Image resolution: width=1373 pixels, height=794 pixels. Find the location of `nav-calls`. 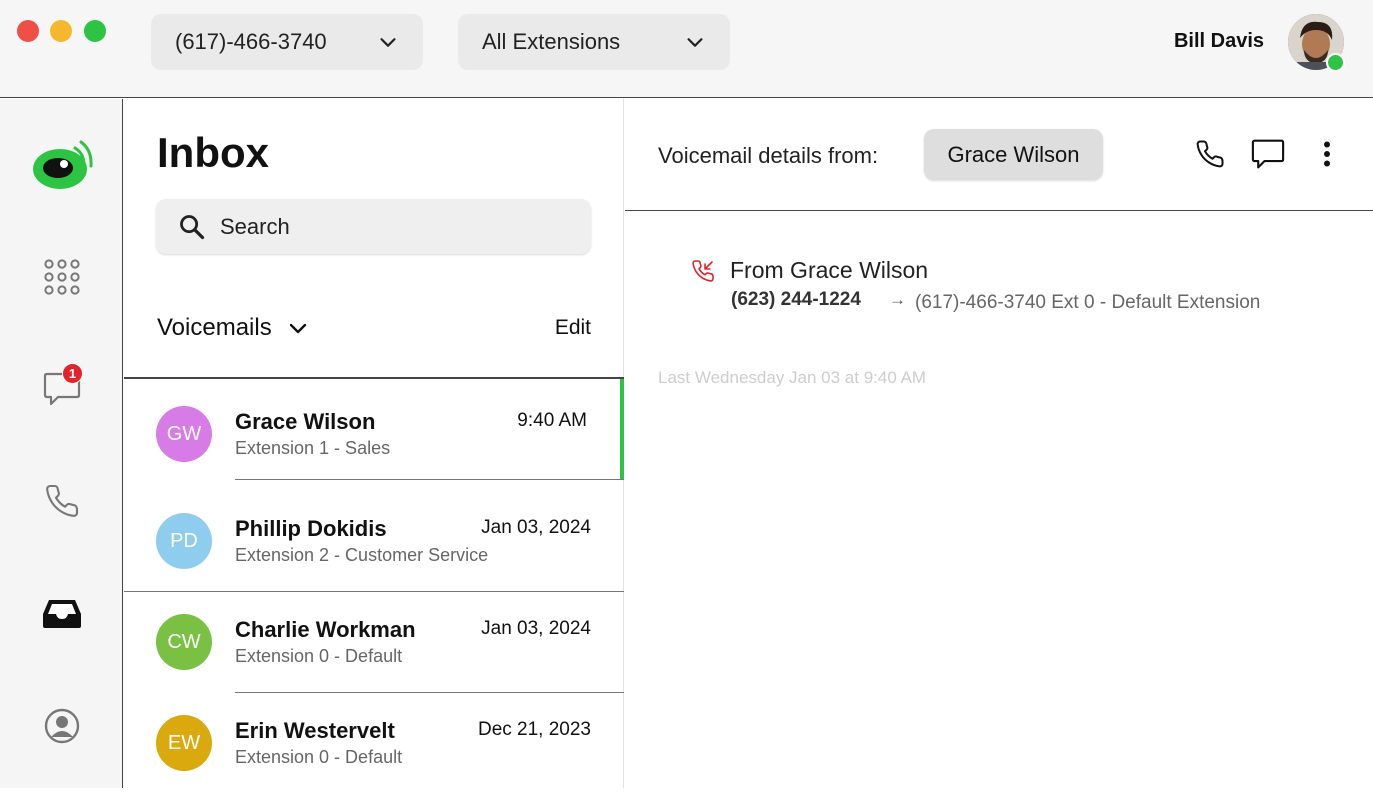

nav-calls is located at coordinates (61, 501).